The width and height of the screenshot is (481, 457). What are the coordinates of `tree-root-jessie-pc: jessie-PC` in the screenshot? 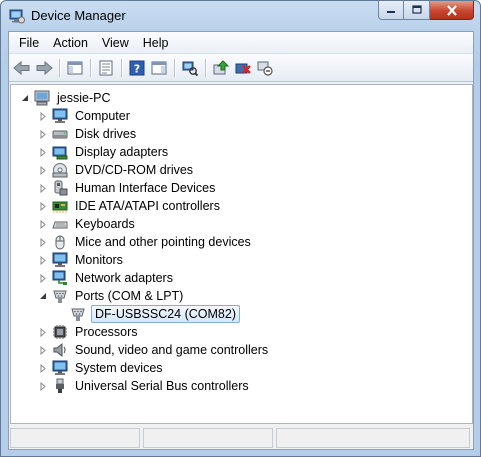 It's located at (66, 98).